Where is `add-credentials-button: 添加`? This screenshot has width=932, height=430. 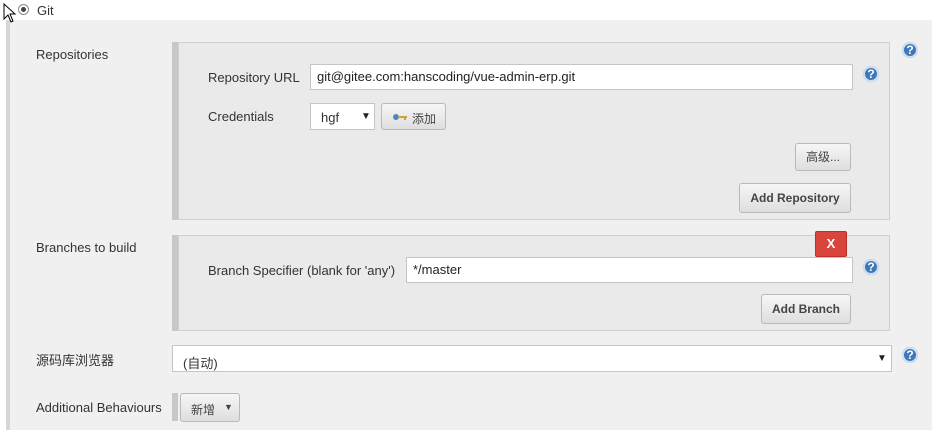 add-credentials-button: 添加 is located at coordinates (413, 116).